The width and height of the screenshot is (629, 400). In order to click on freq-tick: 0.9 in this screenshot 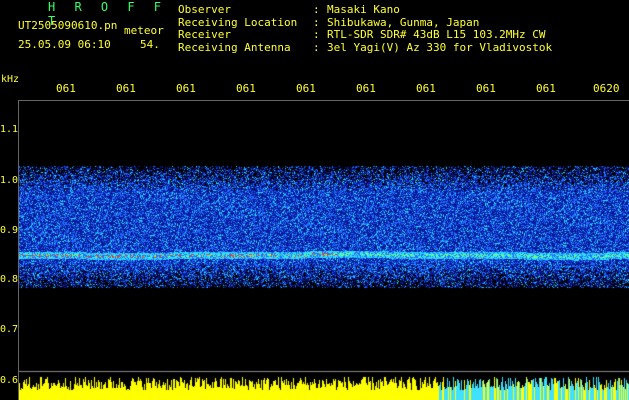, I will do `click(9, 230)`.